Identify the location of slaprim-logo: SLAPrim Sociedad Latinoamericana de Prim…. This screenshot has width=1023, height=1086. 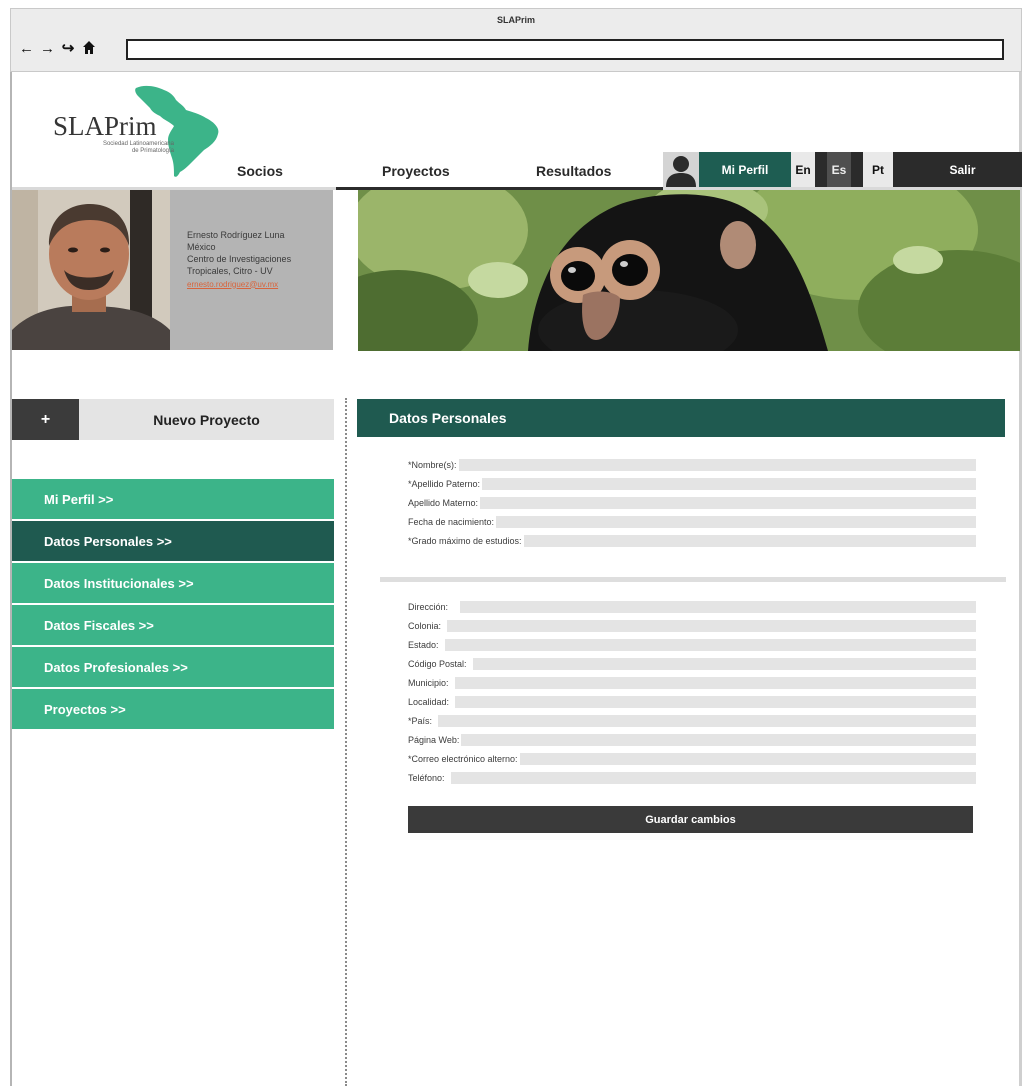
(135, 134).